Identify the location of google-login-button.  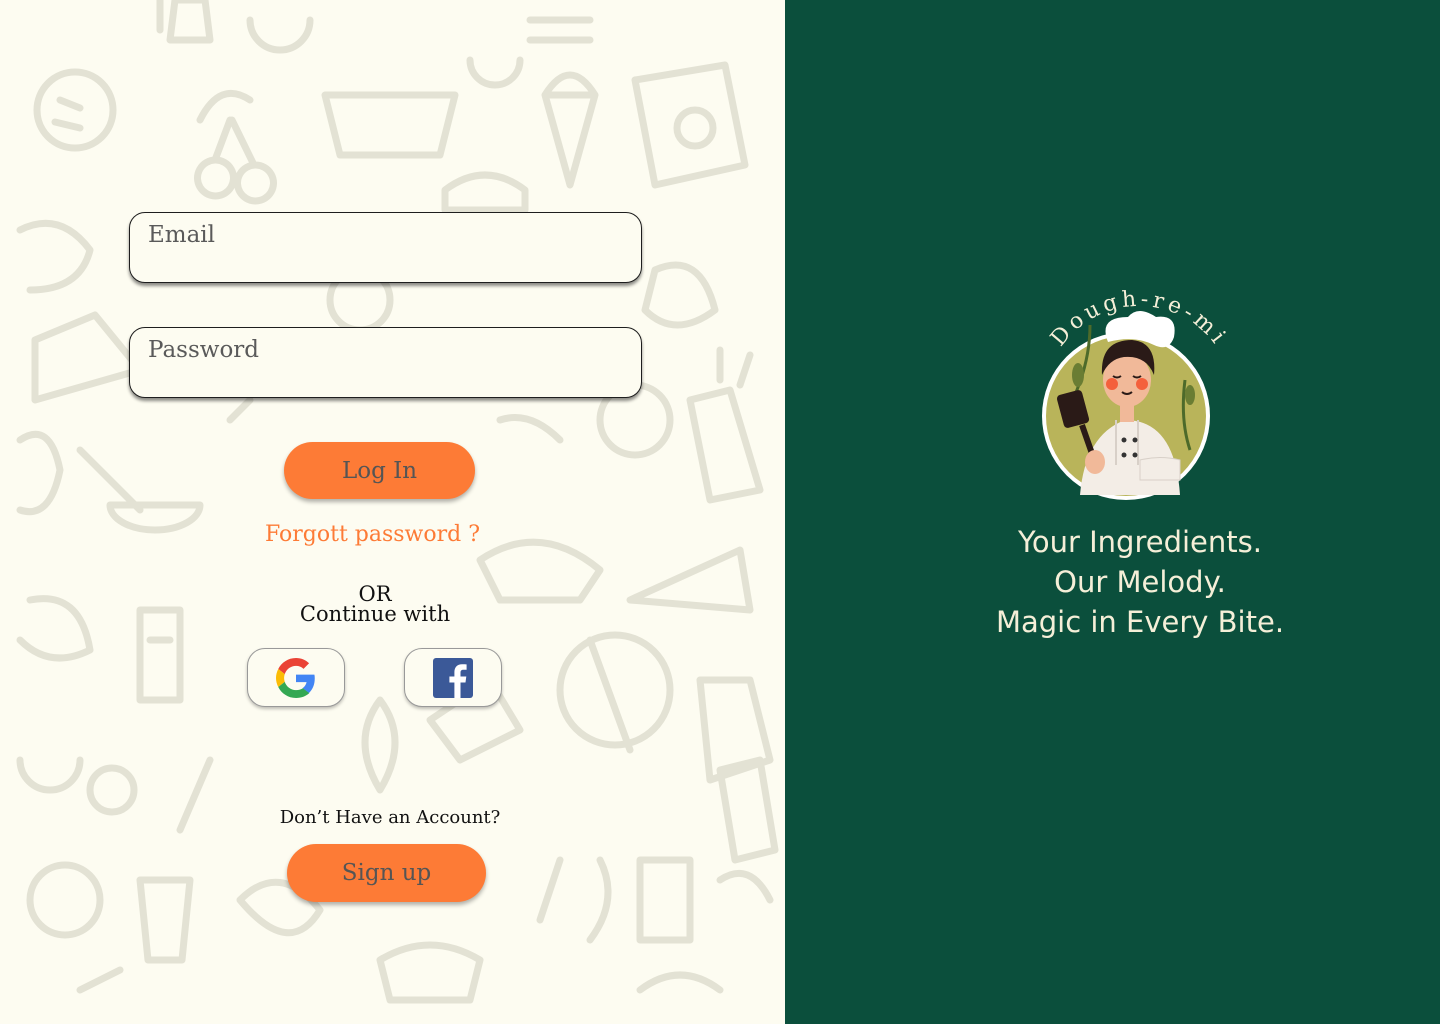
(296, 677).